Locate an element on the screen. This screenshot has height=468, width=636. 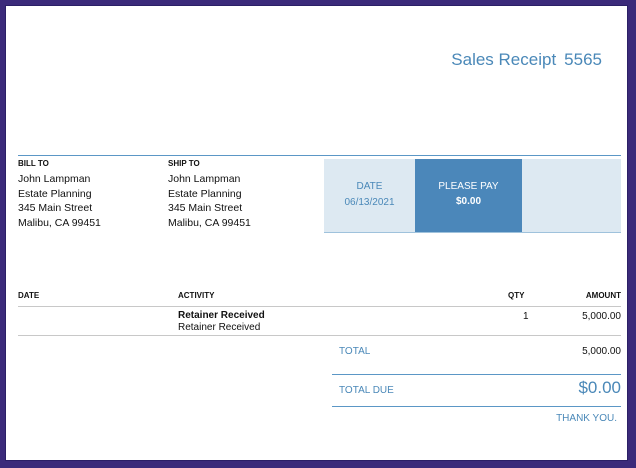
header-divider is located at coordinates (319, 155).